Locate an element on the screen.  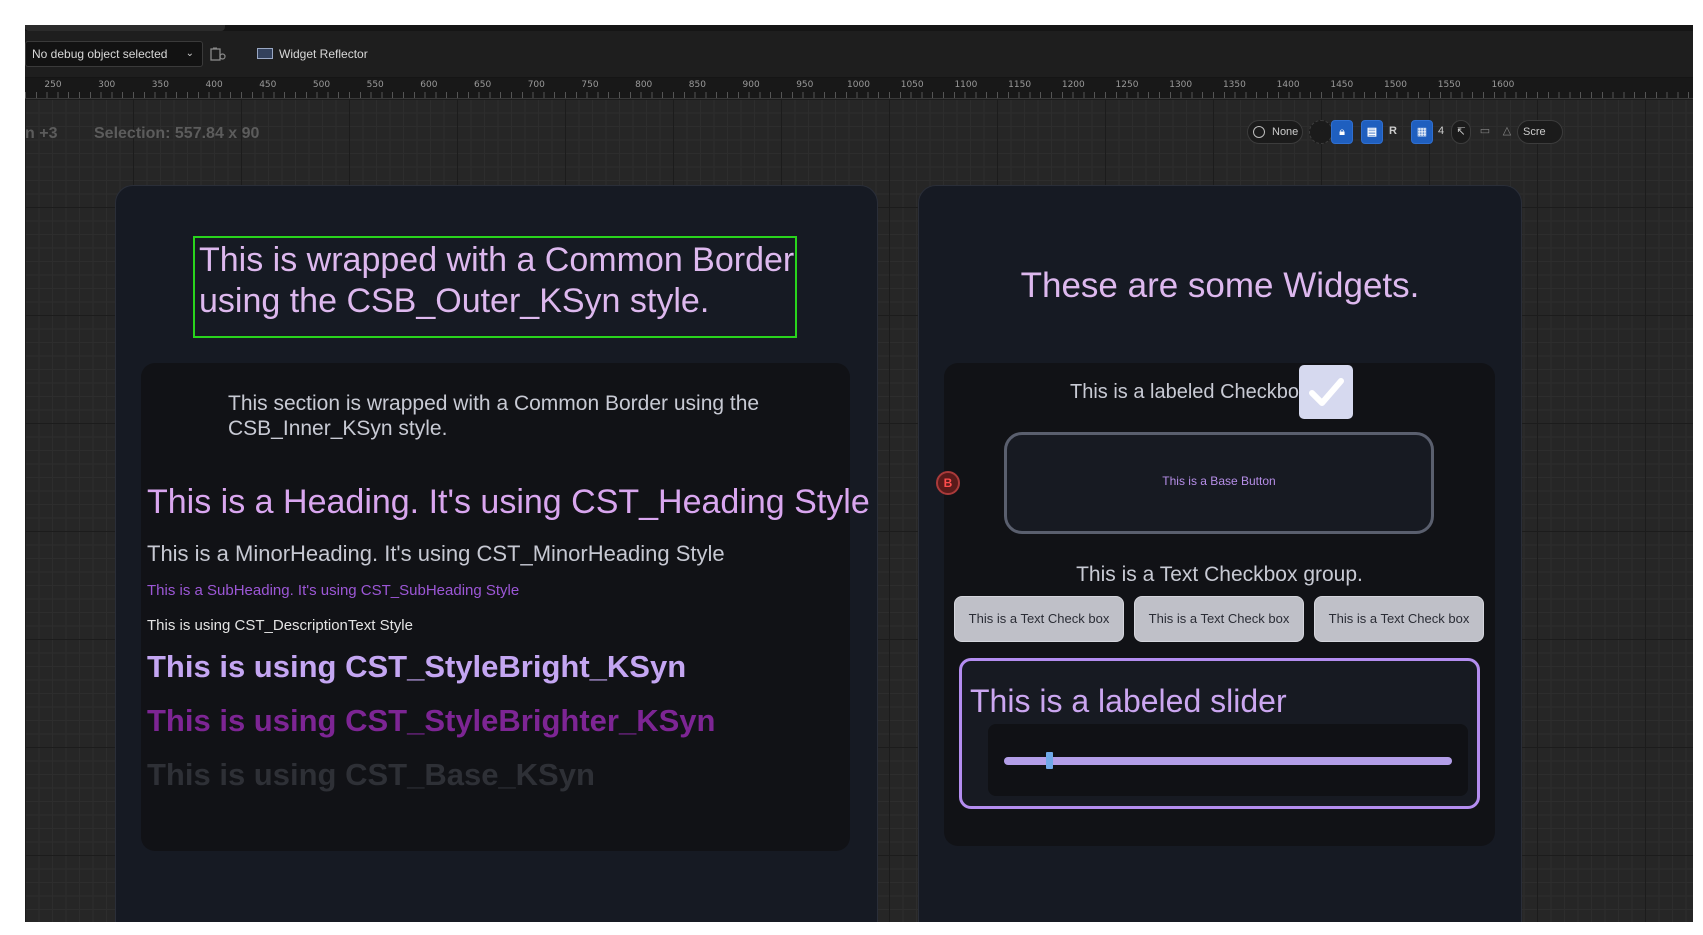
ruler-label: 450 is located at coordinates (268, 85).